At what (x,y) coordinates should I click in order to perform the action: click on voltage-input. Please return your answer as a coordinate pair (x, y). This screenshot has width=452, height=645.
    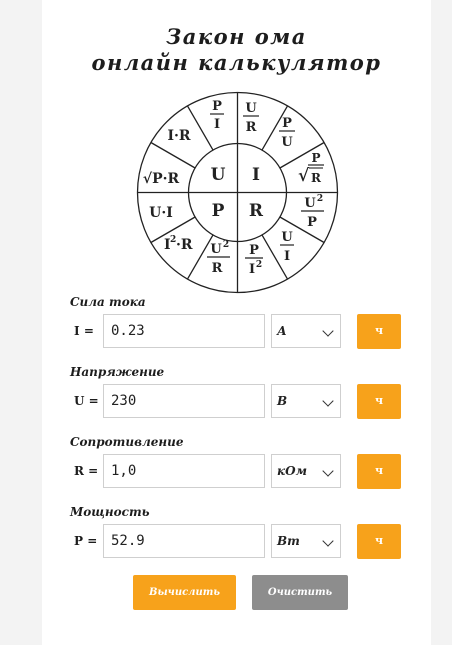
    Looking at the image, I should click on (184, 401).